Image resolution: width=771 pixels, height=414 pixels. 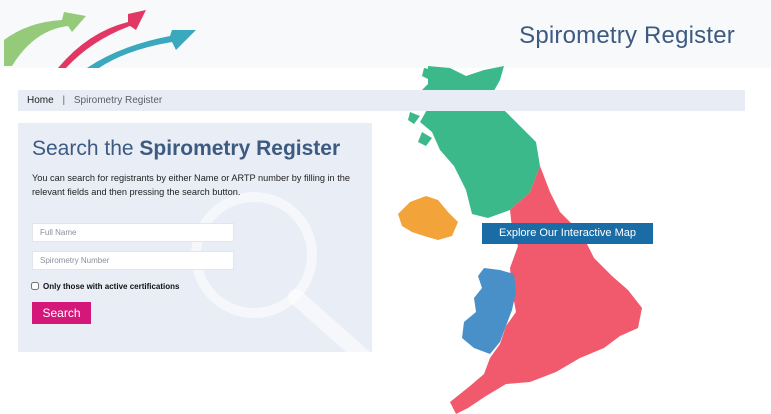 I want to click on explore-map-button: Explore Our Interactive Map, so click(x=567, y=233).